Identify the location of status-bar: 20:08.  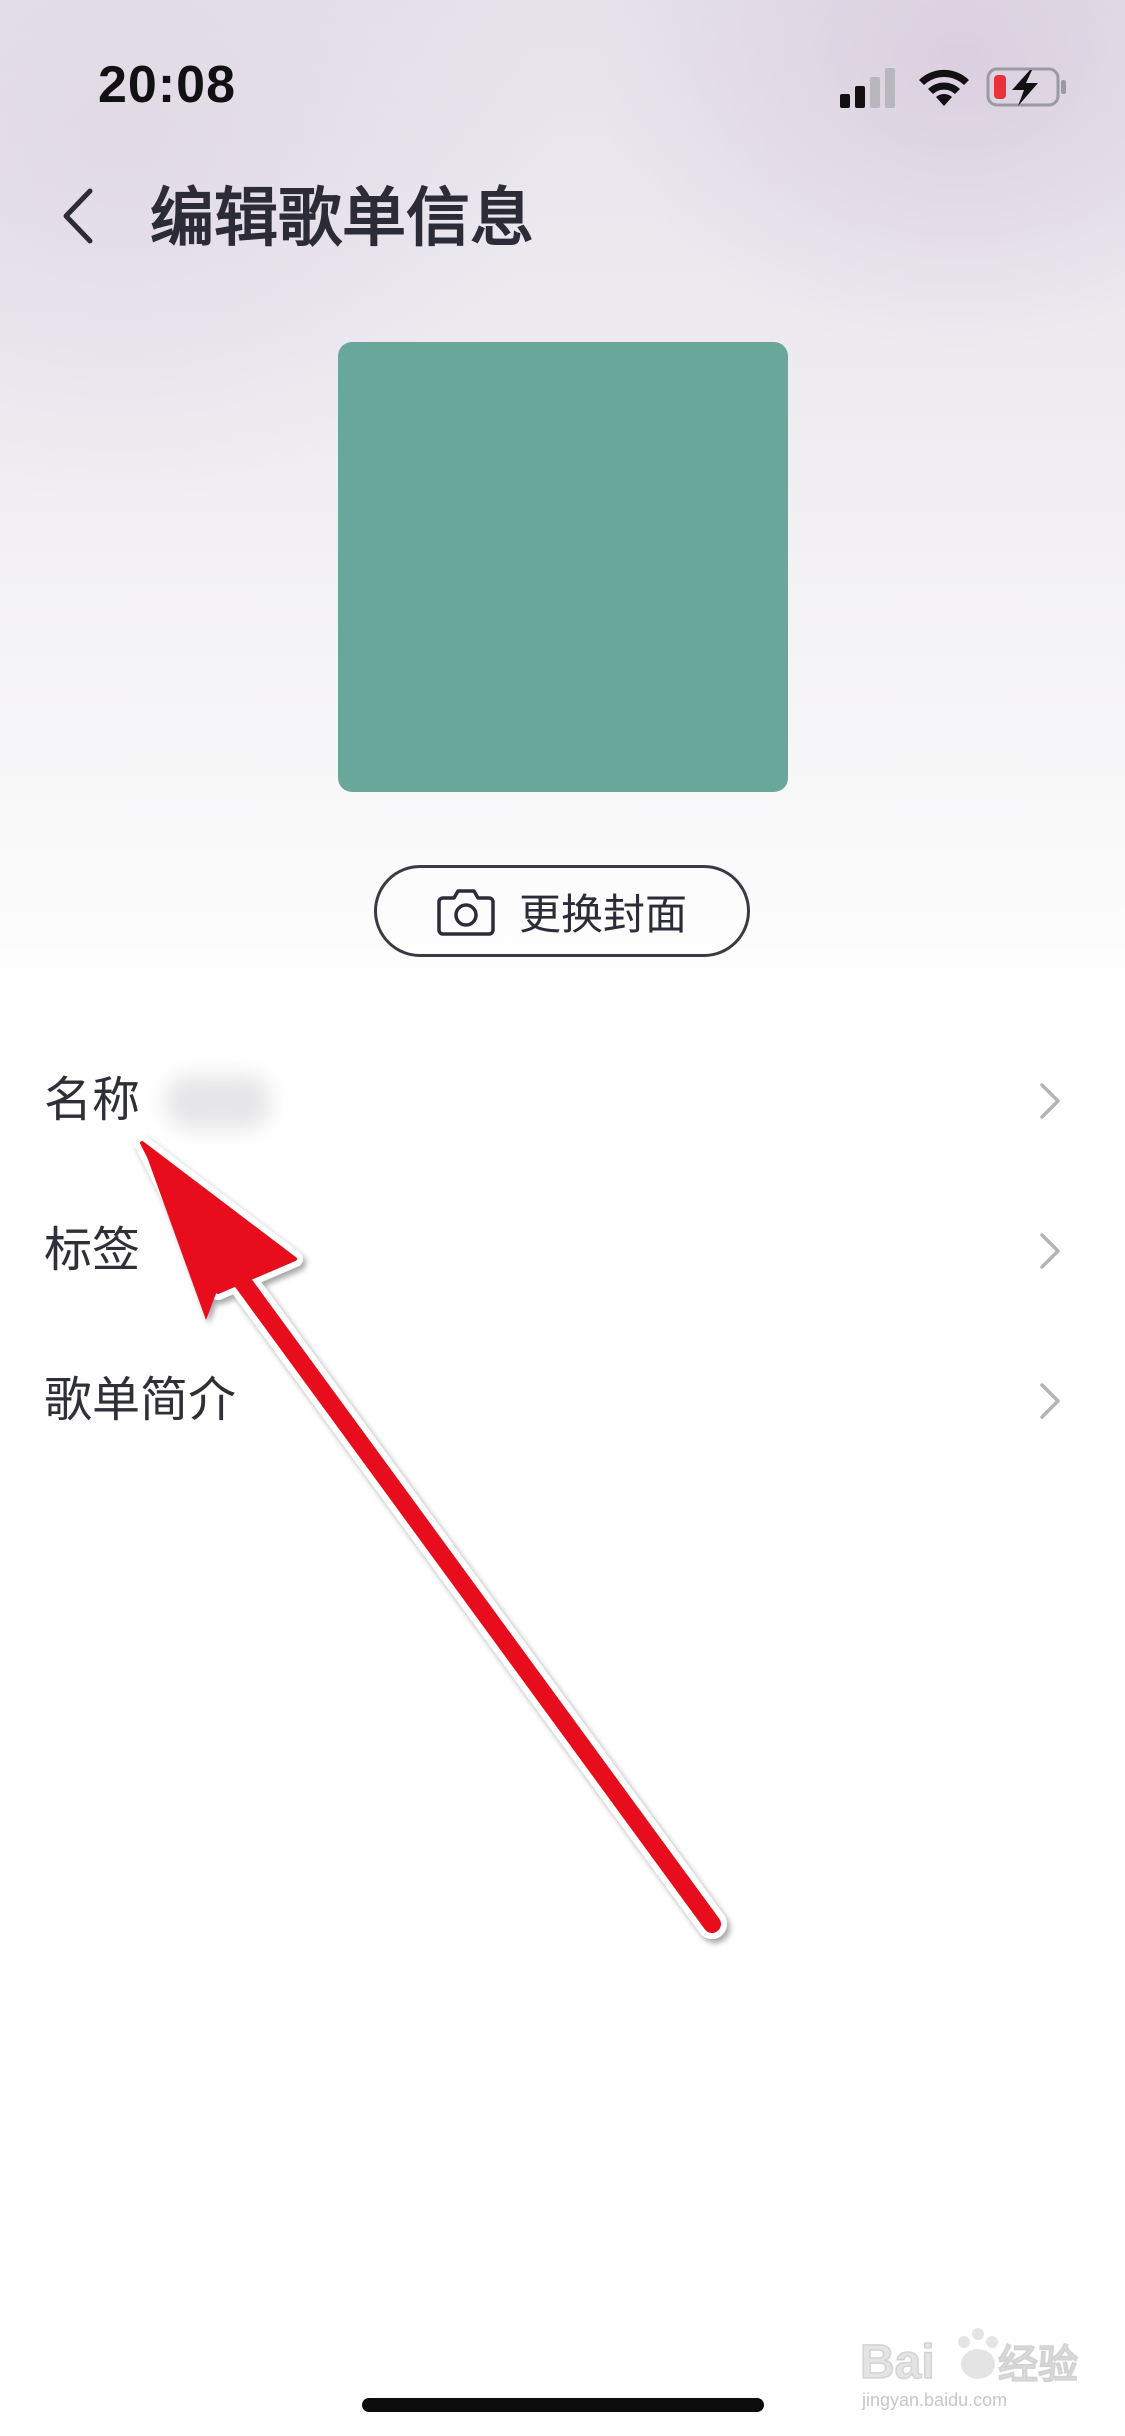
(562, 75).